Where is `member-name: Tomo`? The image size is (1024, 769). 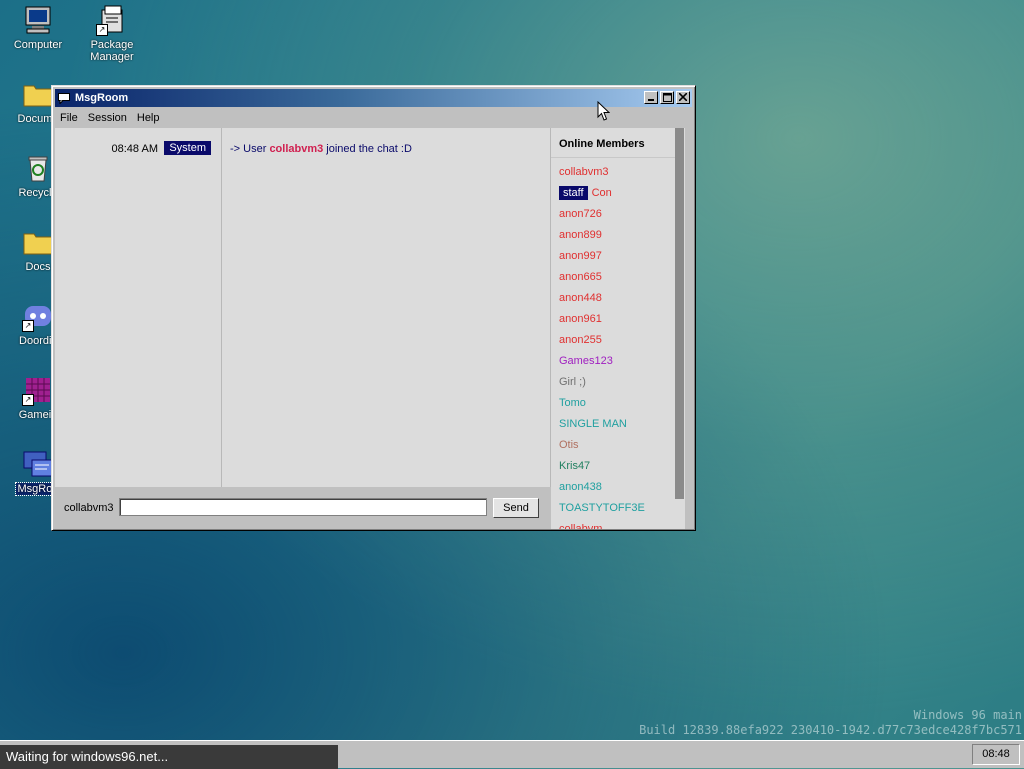 member-name: Tomo is located at coordinates (572, 403).